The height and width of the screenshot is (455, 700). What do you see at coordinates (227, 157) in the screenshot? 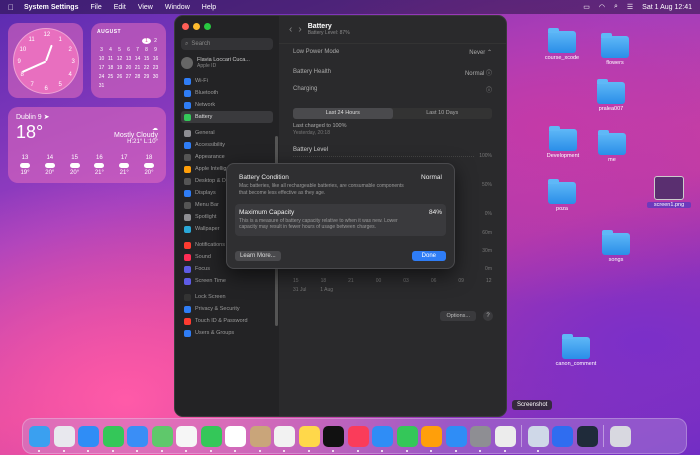
I see `sidebar-item-appearance: Appearance` at bounding box center [227, 157].